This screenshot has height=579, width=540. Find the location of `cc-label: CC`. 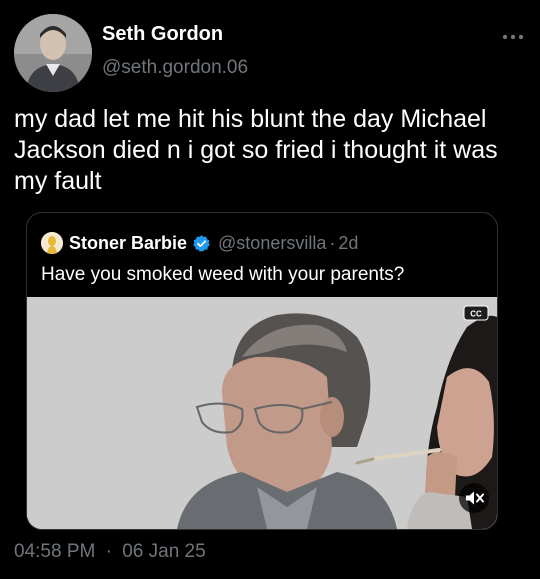

cc-label: CC is located at coordinates (476, 314).